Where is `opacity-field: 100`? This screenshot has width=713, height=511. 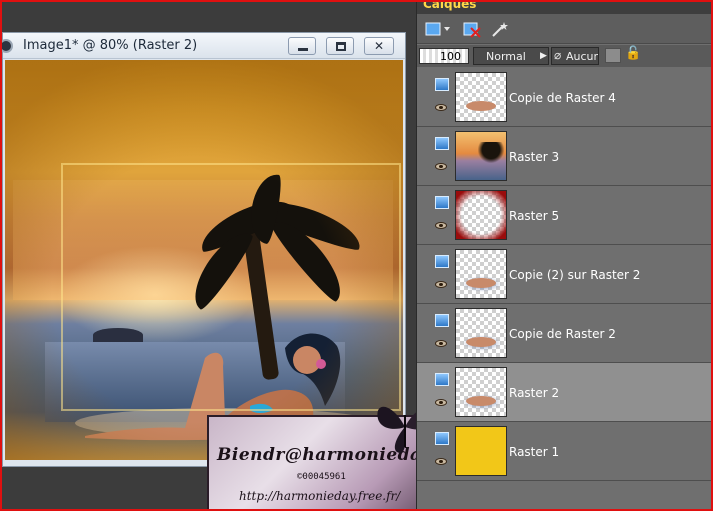
opacity-field: 100 is located at coordinates (444, 56).